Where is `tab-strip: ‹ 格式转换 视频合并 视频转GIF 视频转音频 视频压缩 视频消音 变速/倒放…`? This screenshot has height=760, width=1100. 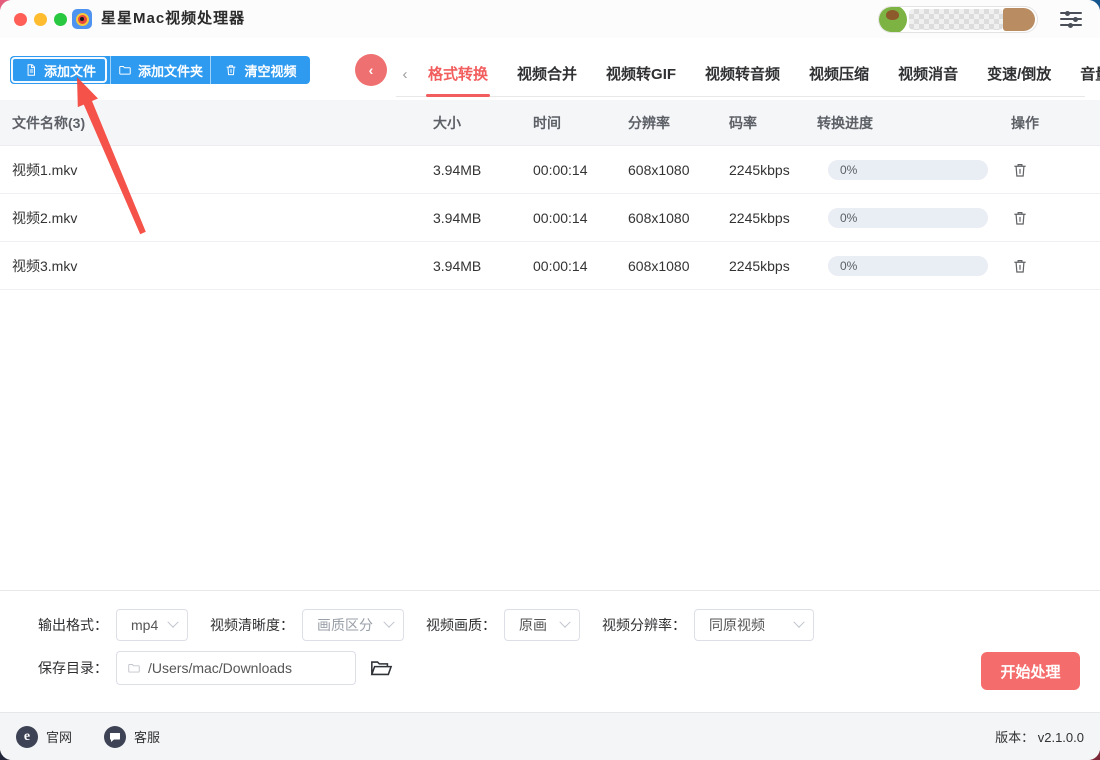 tab-strip: ‹ 格式转换 视频合并 视频转GIF 视频转音频 视频压缩 视频消音 变速/倒放… is located at coordinates (748, 74).